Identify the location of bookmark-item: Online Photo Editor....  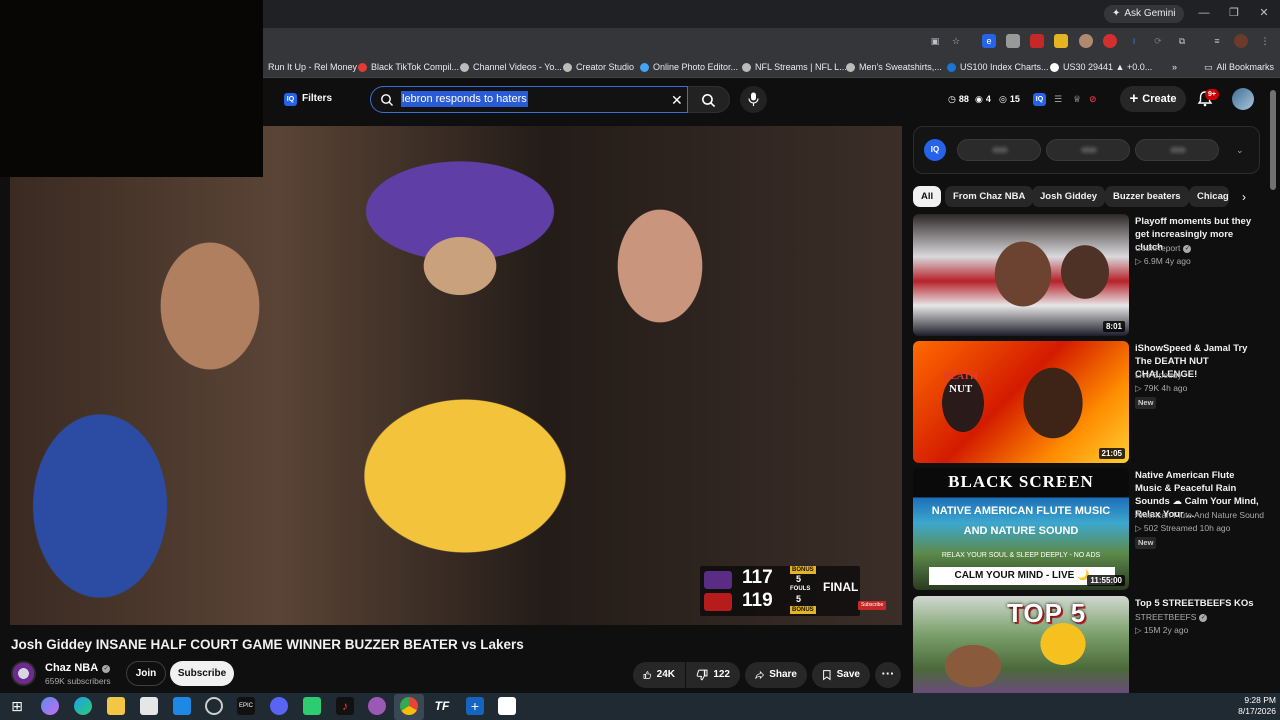
(689, 67).